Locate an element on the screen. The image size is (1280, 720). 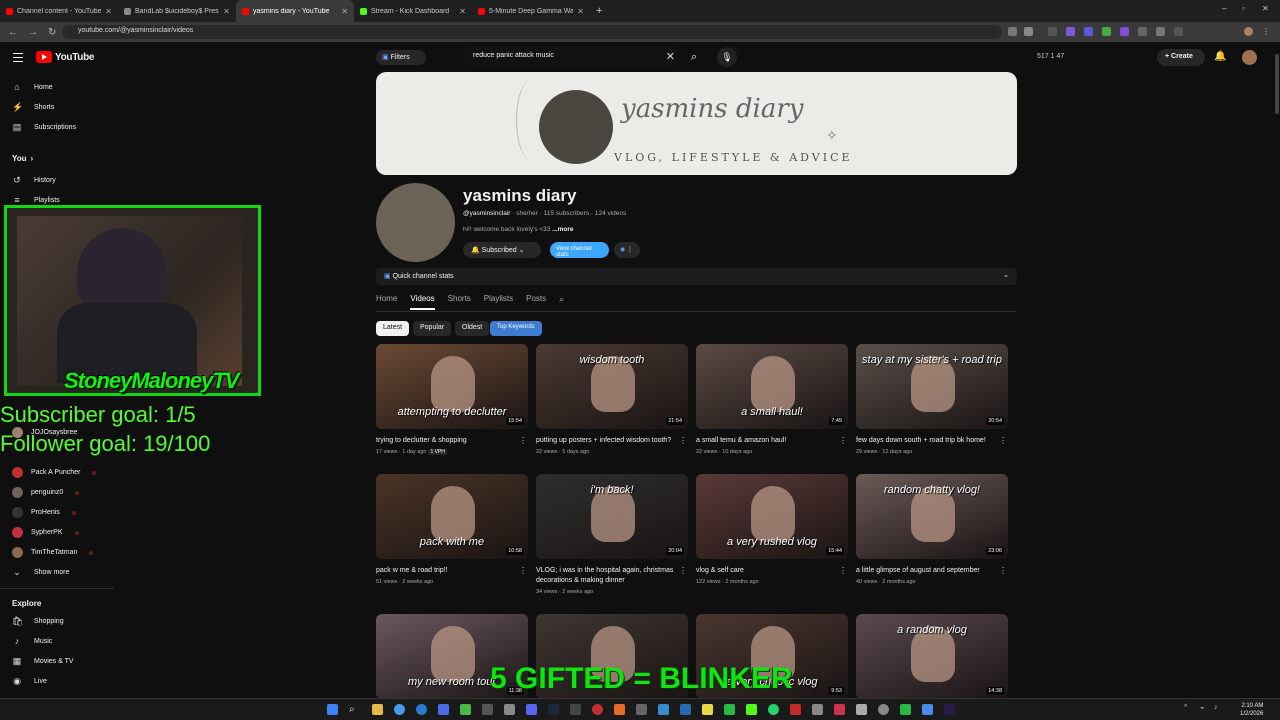
video-title: trying to declutter & shopping is located at coordinates (446, 441).